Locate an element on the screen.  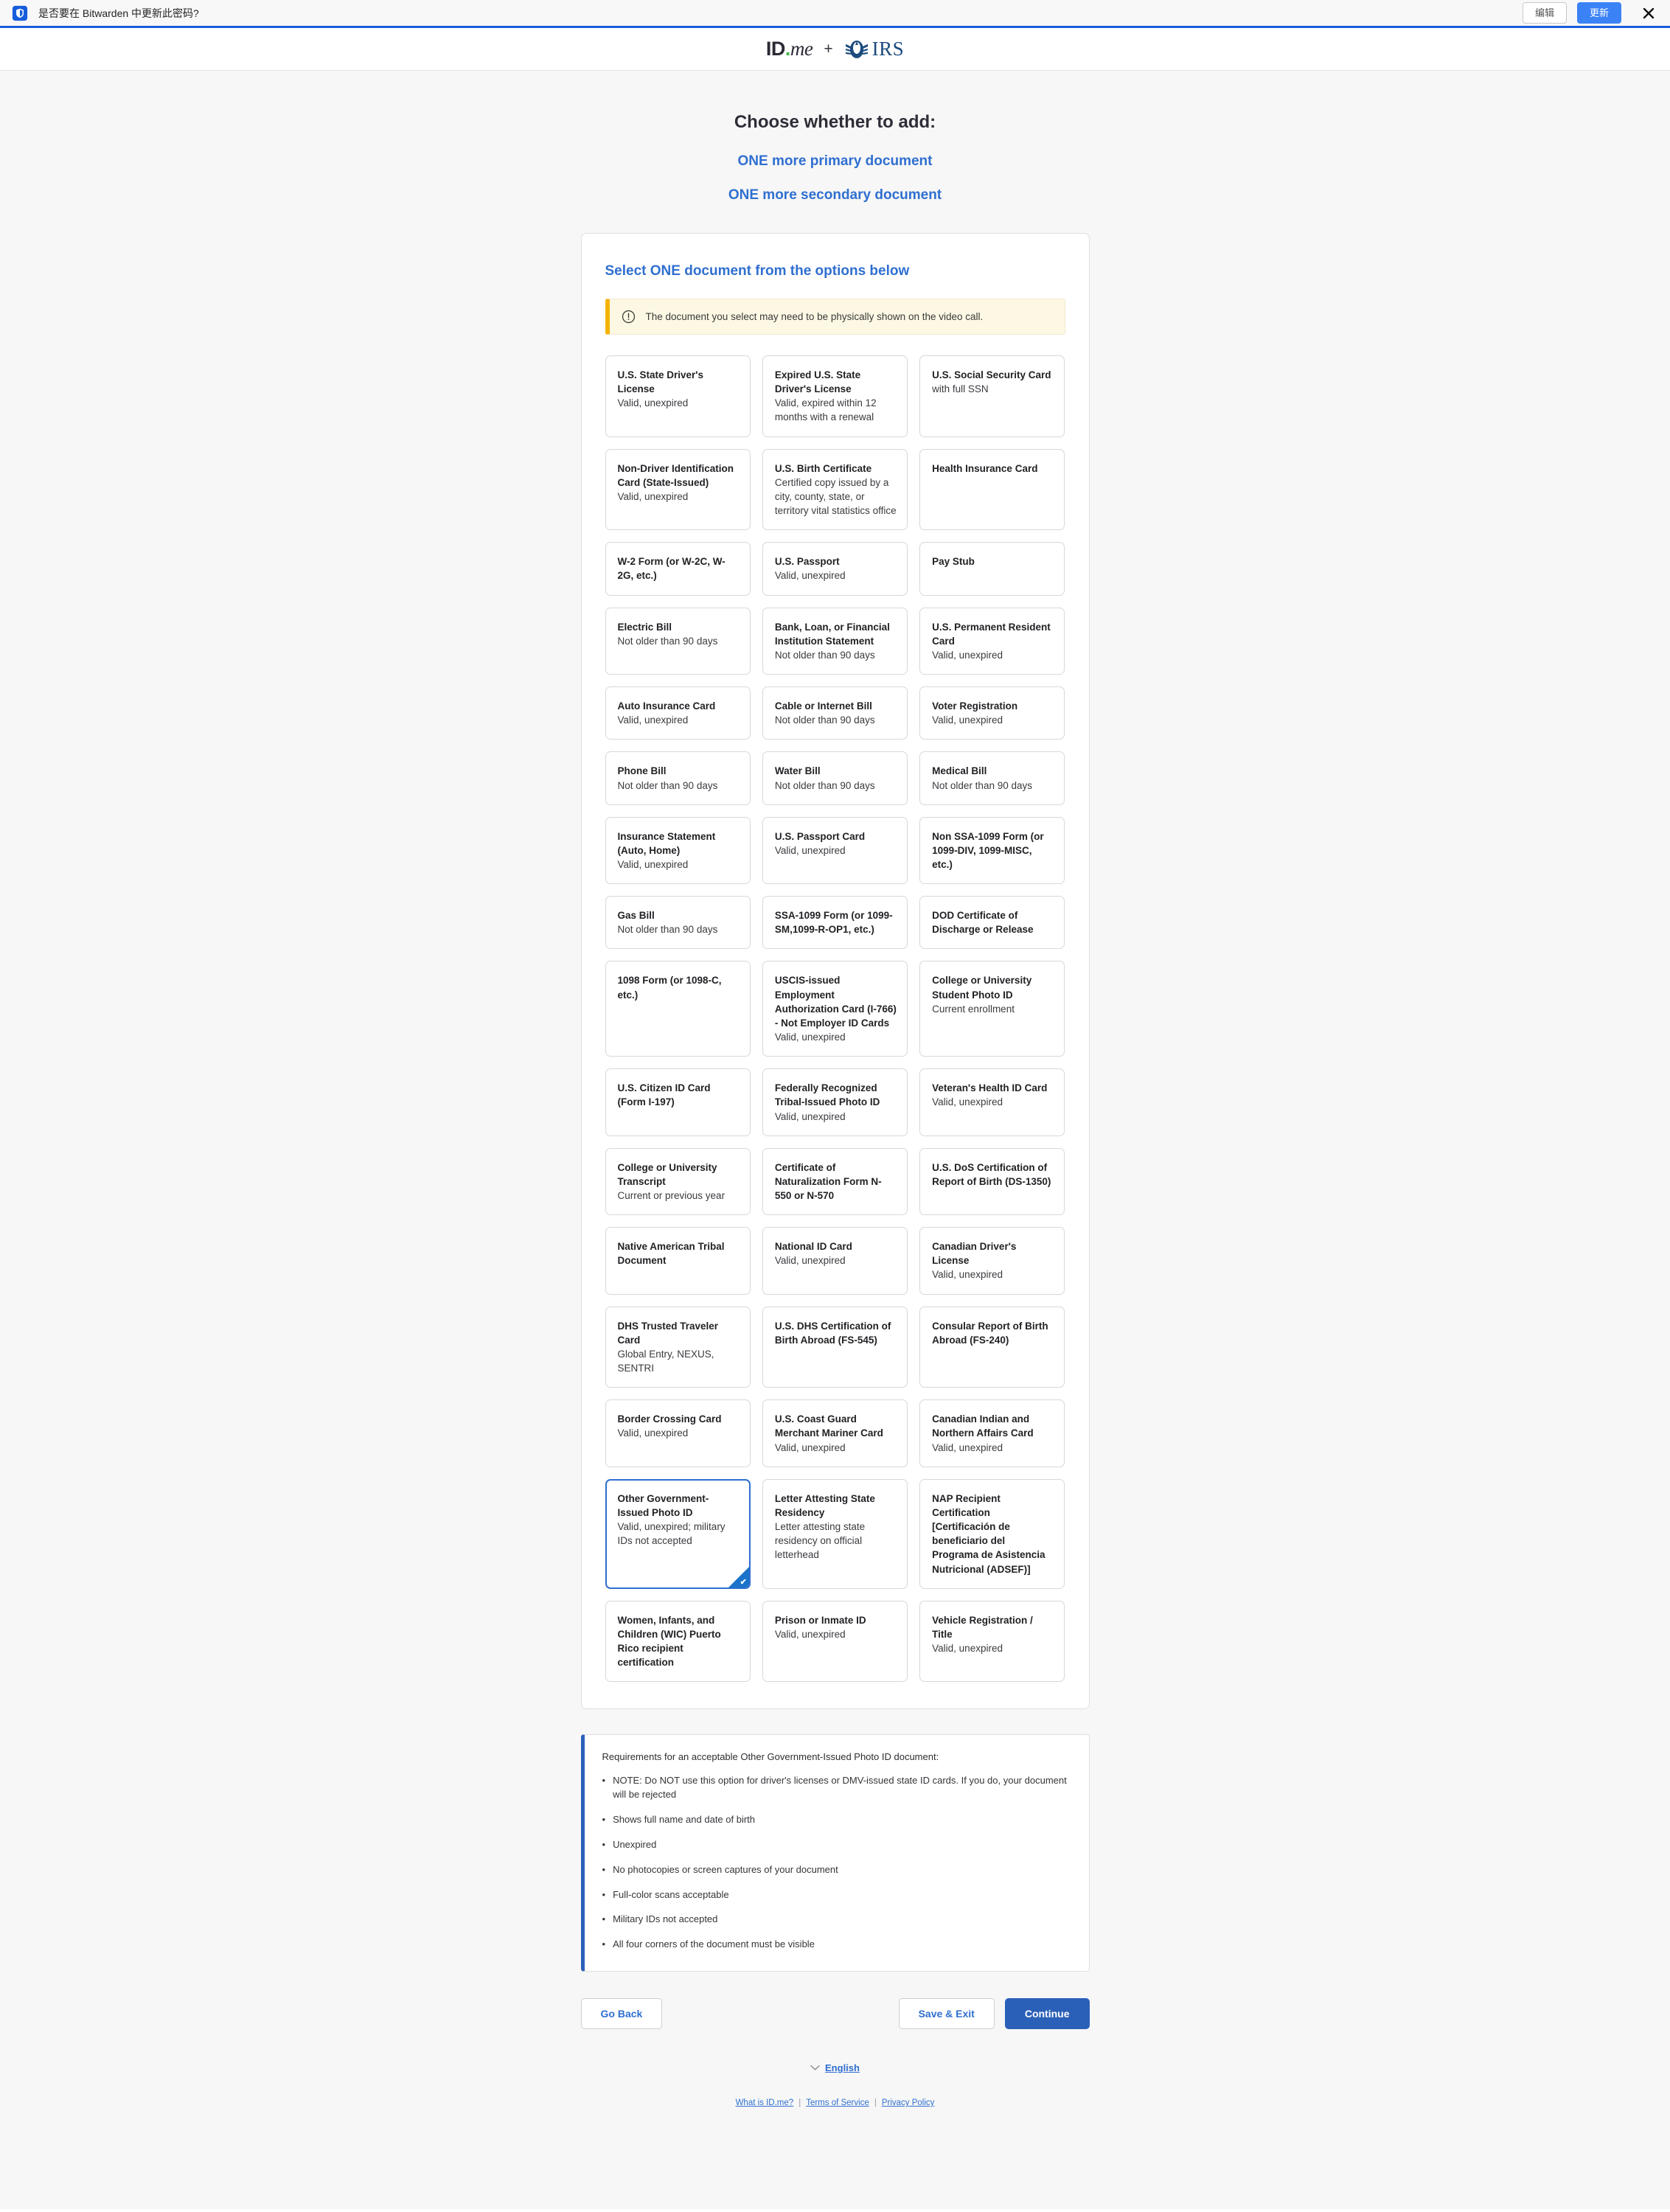
document-tile: U.S. Passport Card Valid, unexpired is located at coordinates (835, 850).